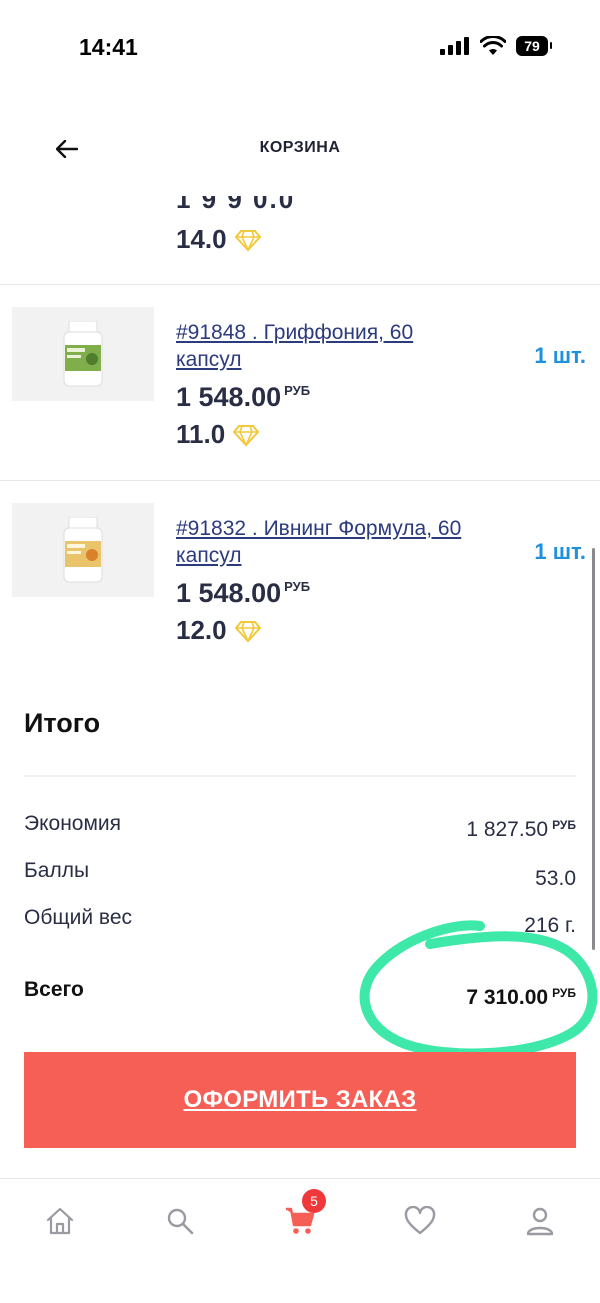 Image resolution: width=600 pixels, height=1303 pixels. I want to click on status-time: 14:41, so click(108, 47).